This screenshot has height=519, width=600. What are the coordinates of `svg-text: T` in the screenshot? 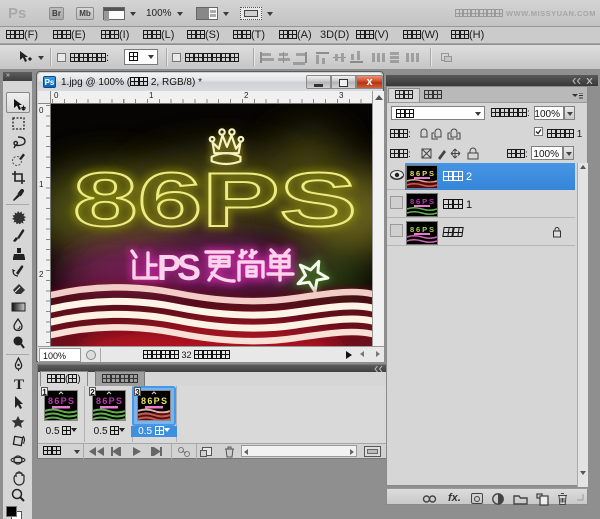 It's located at (19, 384).